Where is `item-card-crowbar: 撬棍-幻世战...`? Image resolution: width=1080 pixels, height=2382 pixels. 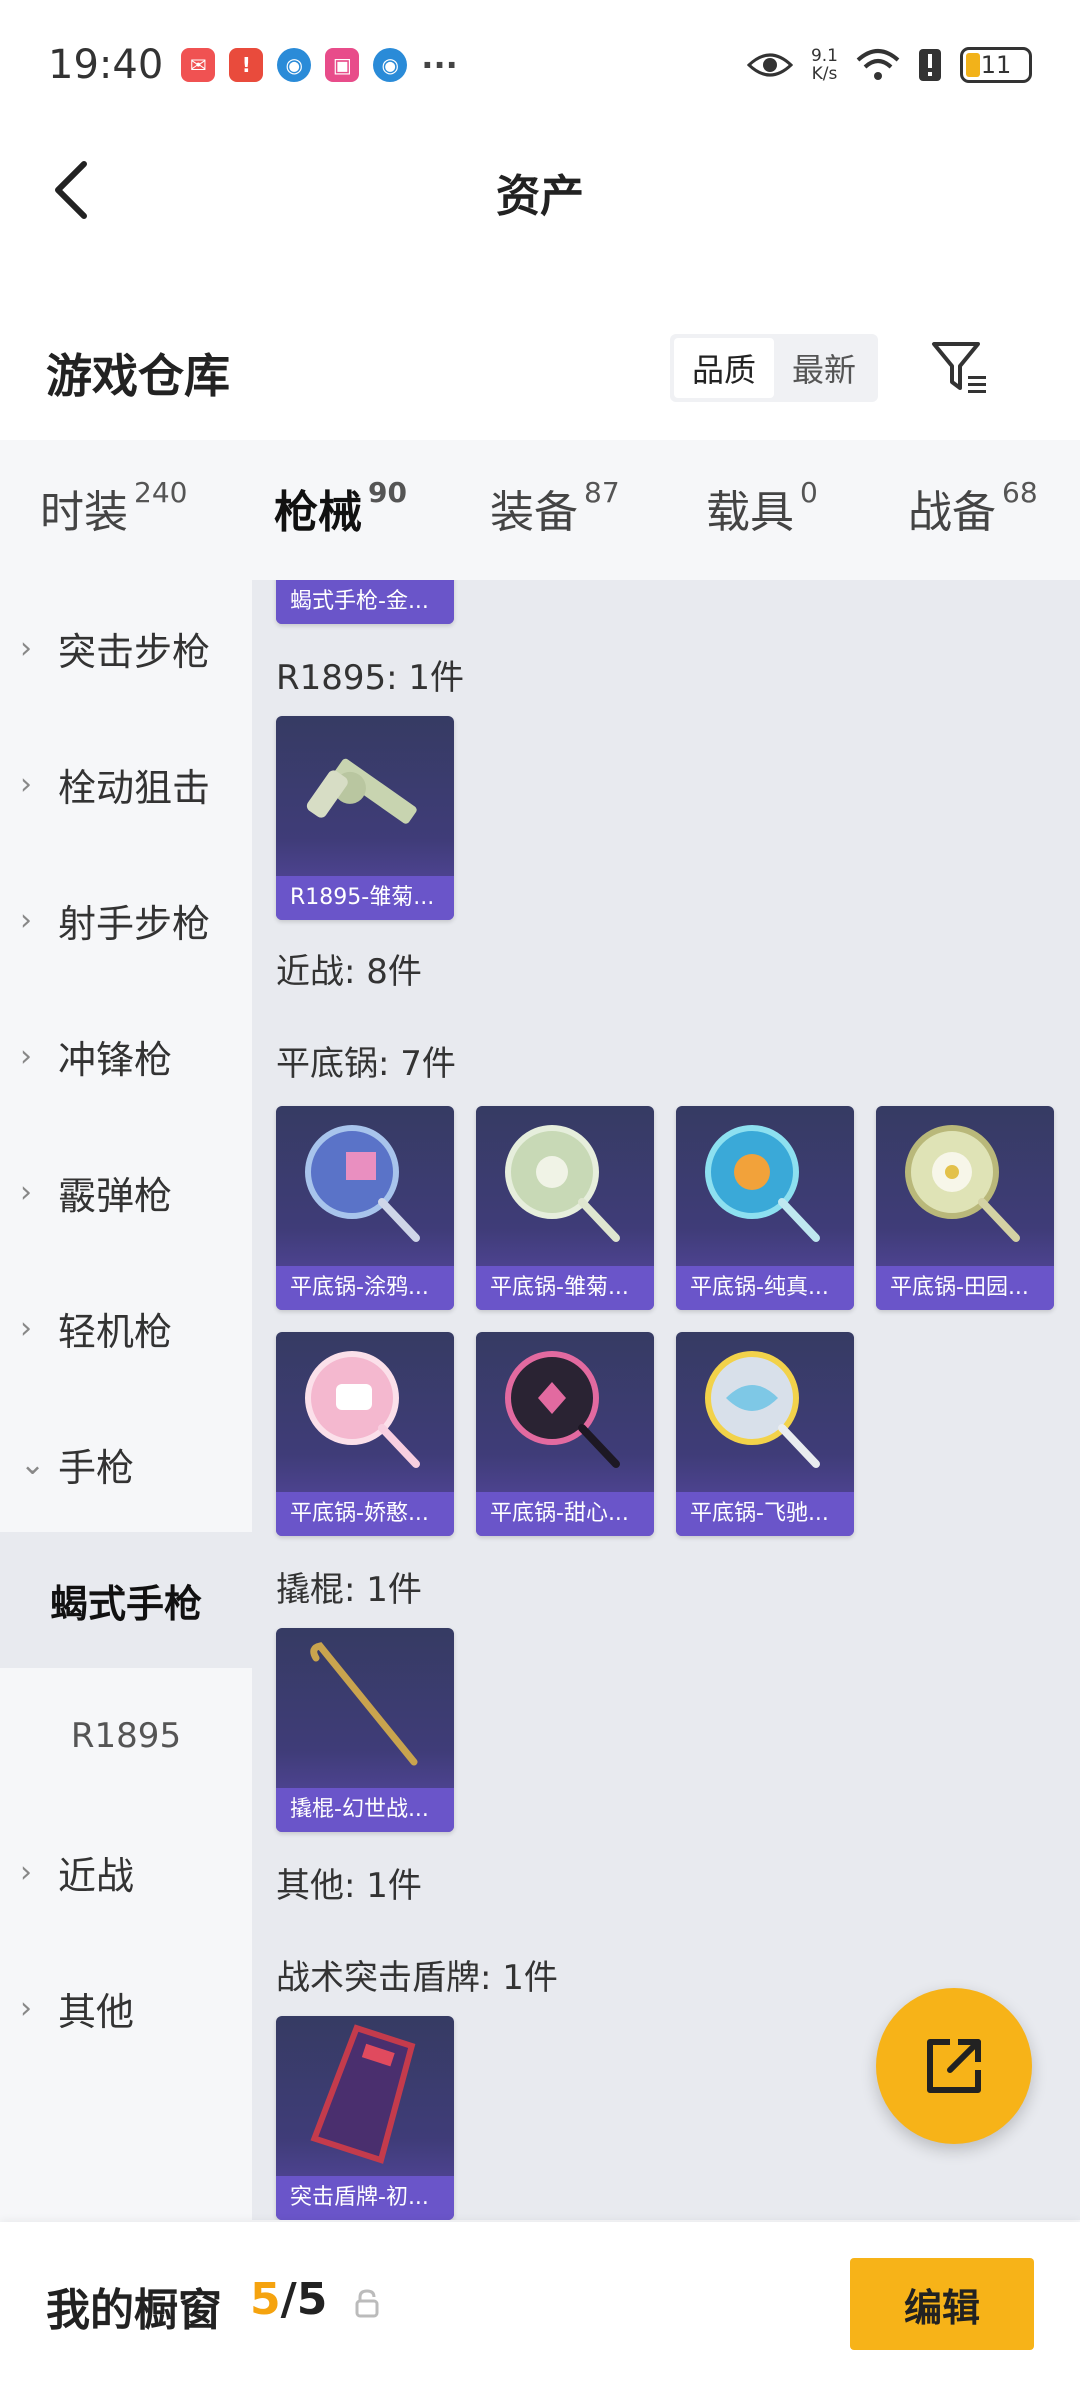 item-card-crowbar: 撬棍-幻世战... is located at coordinates (365, 1730).